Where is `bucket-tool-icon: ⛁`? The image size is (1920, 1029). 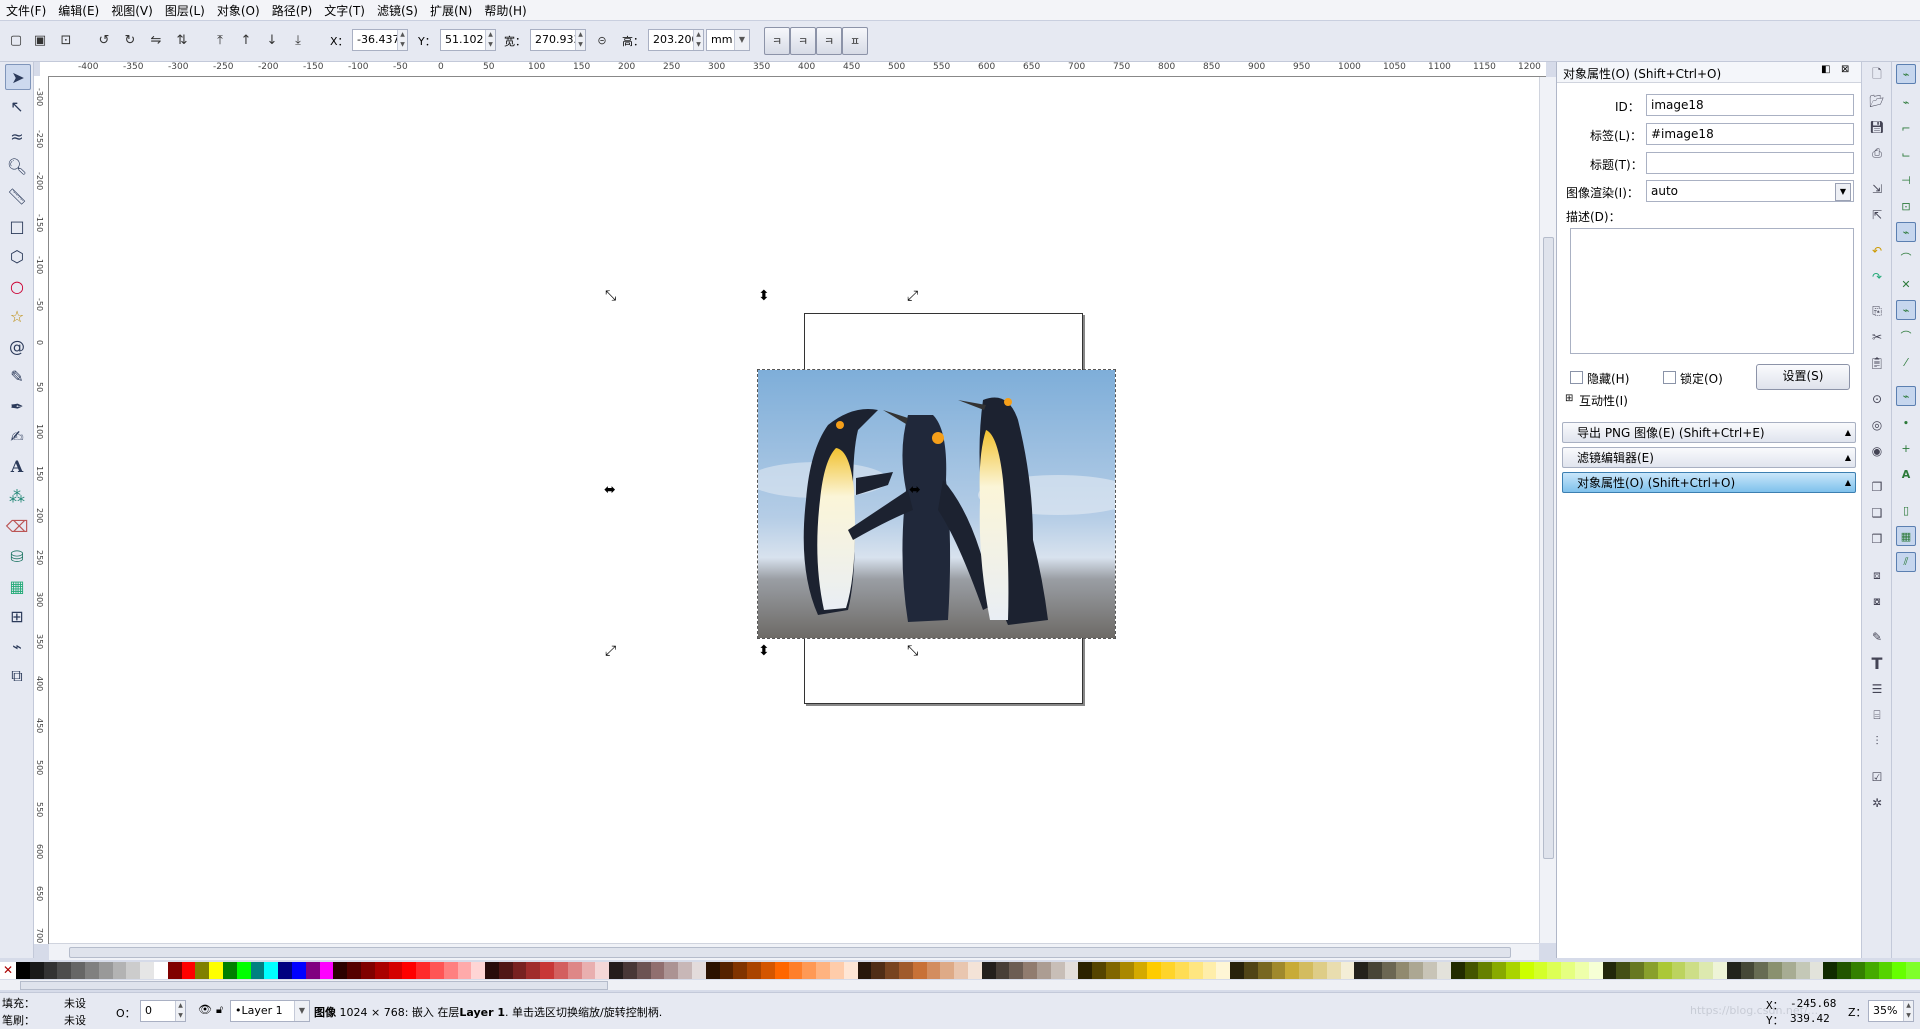 bucket-tool-icon: ⛁ is located at coordinates (17, 556).